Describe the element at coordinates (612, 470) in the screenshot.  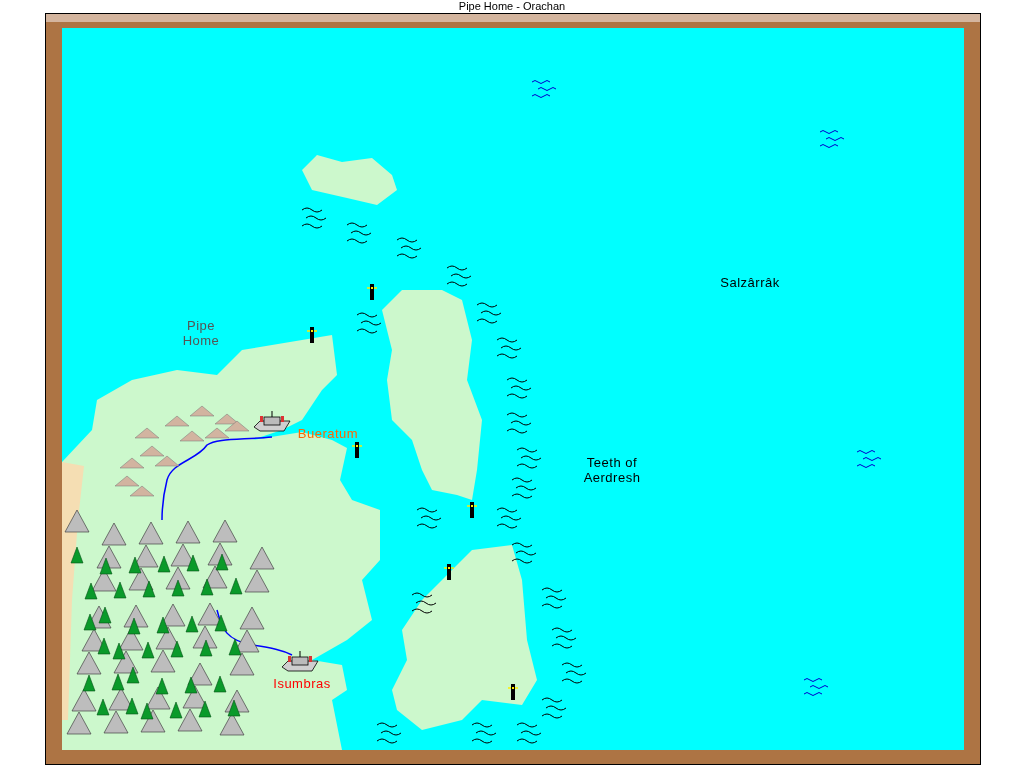
I see `map-label: Teeth of Aerdresh` at that location.